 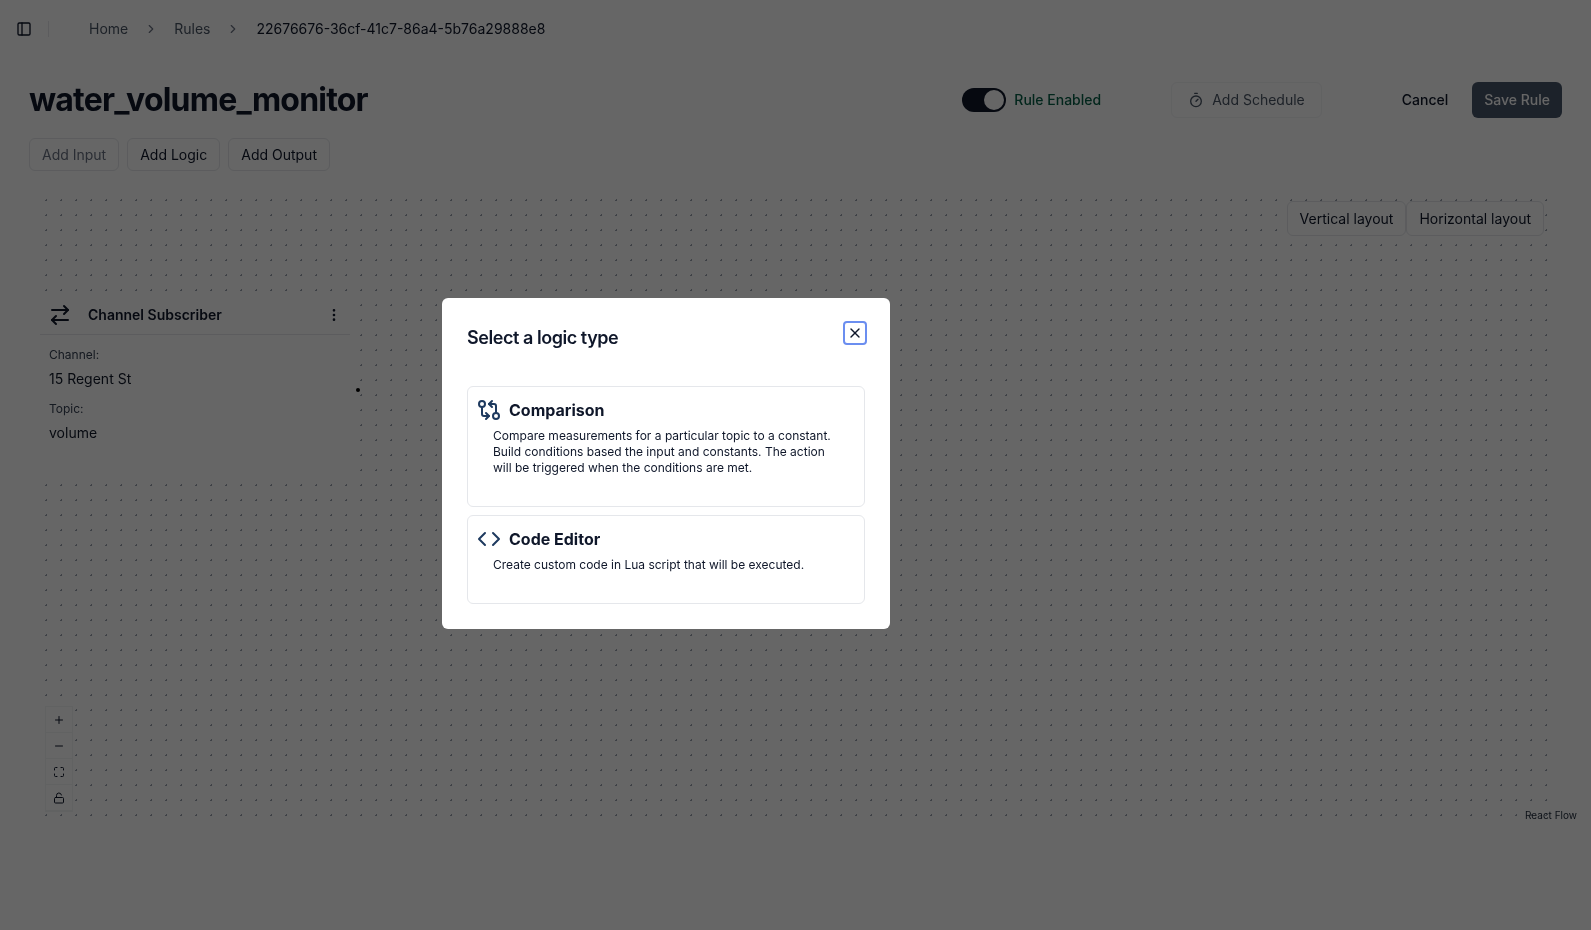 I want to click on dialog-title: Select a logic type, so click(x=543, y=338).